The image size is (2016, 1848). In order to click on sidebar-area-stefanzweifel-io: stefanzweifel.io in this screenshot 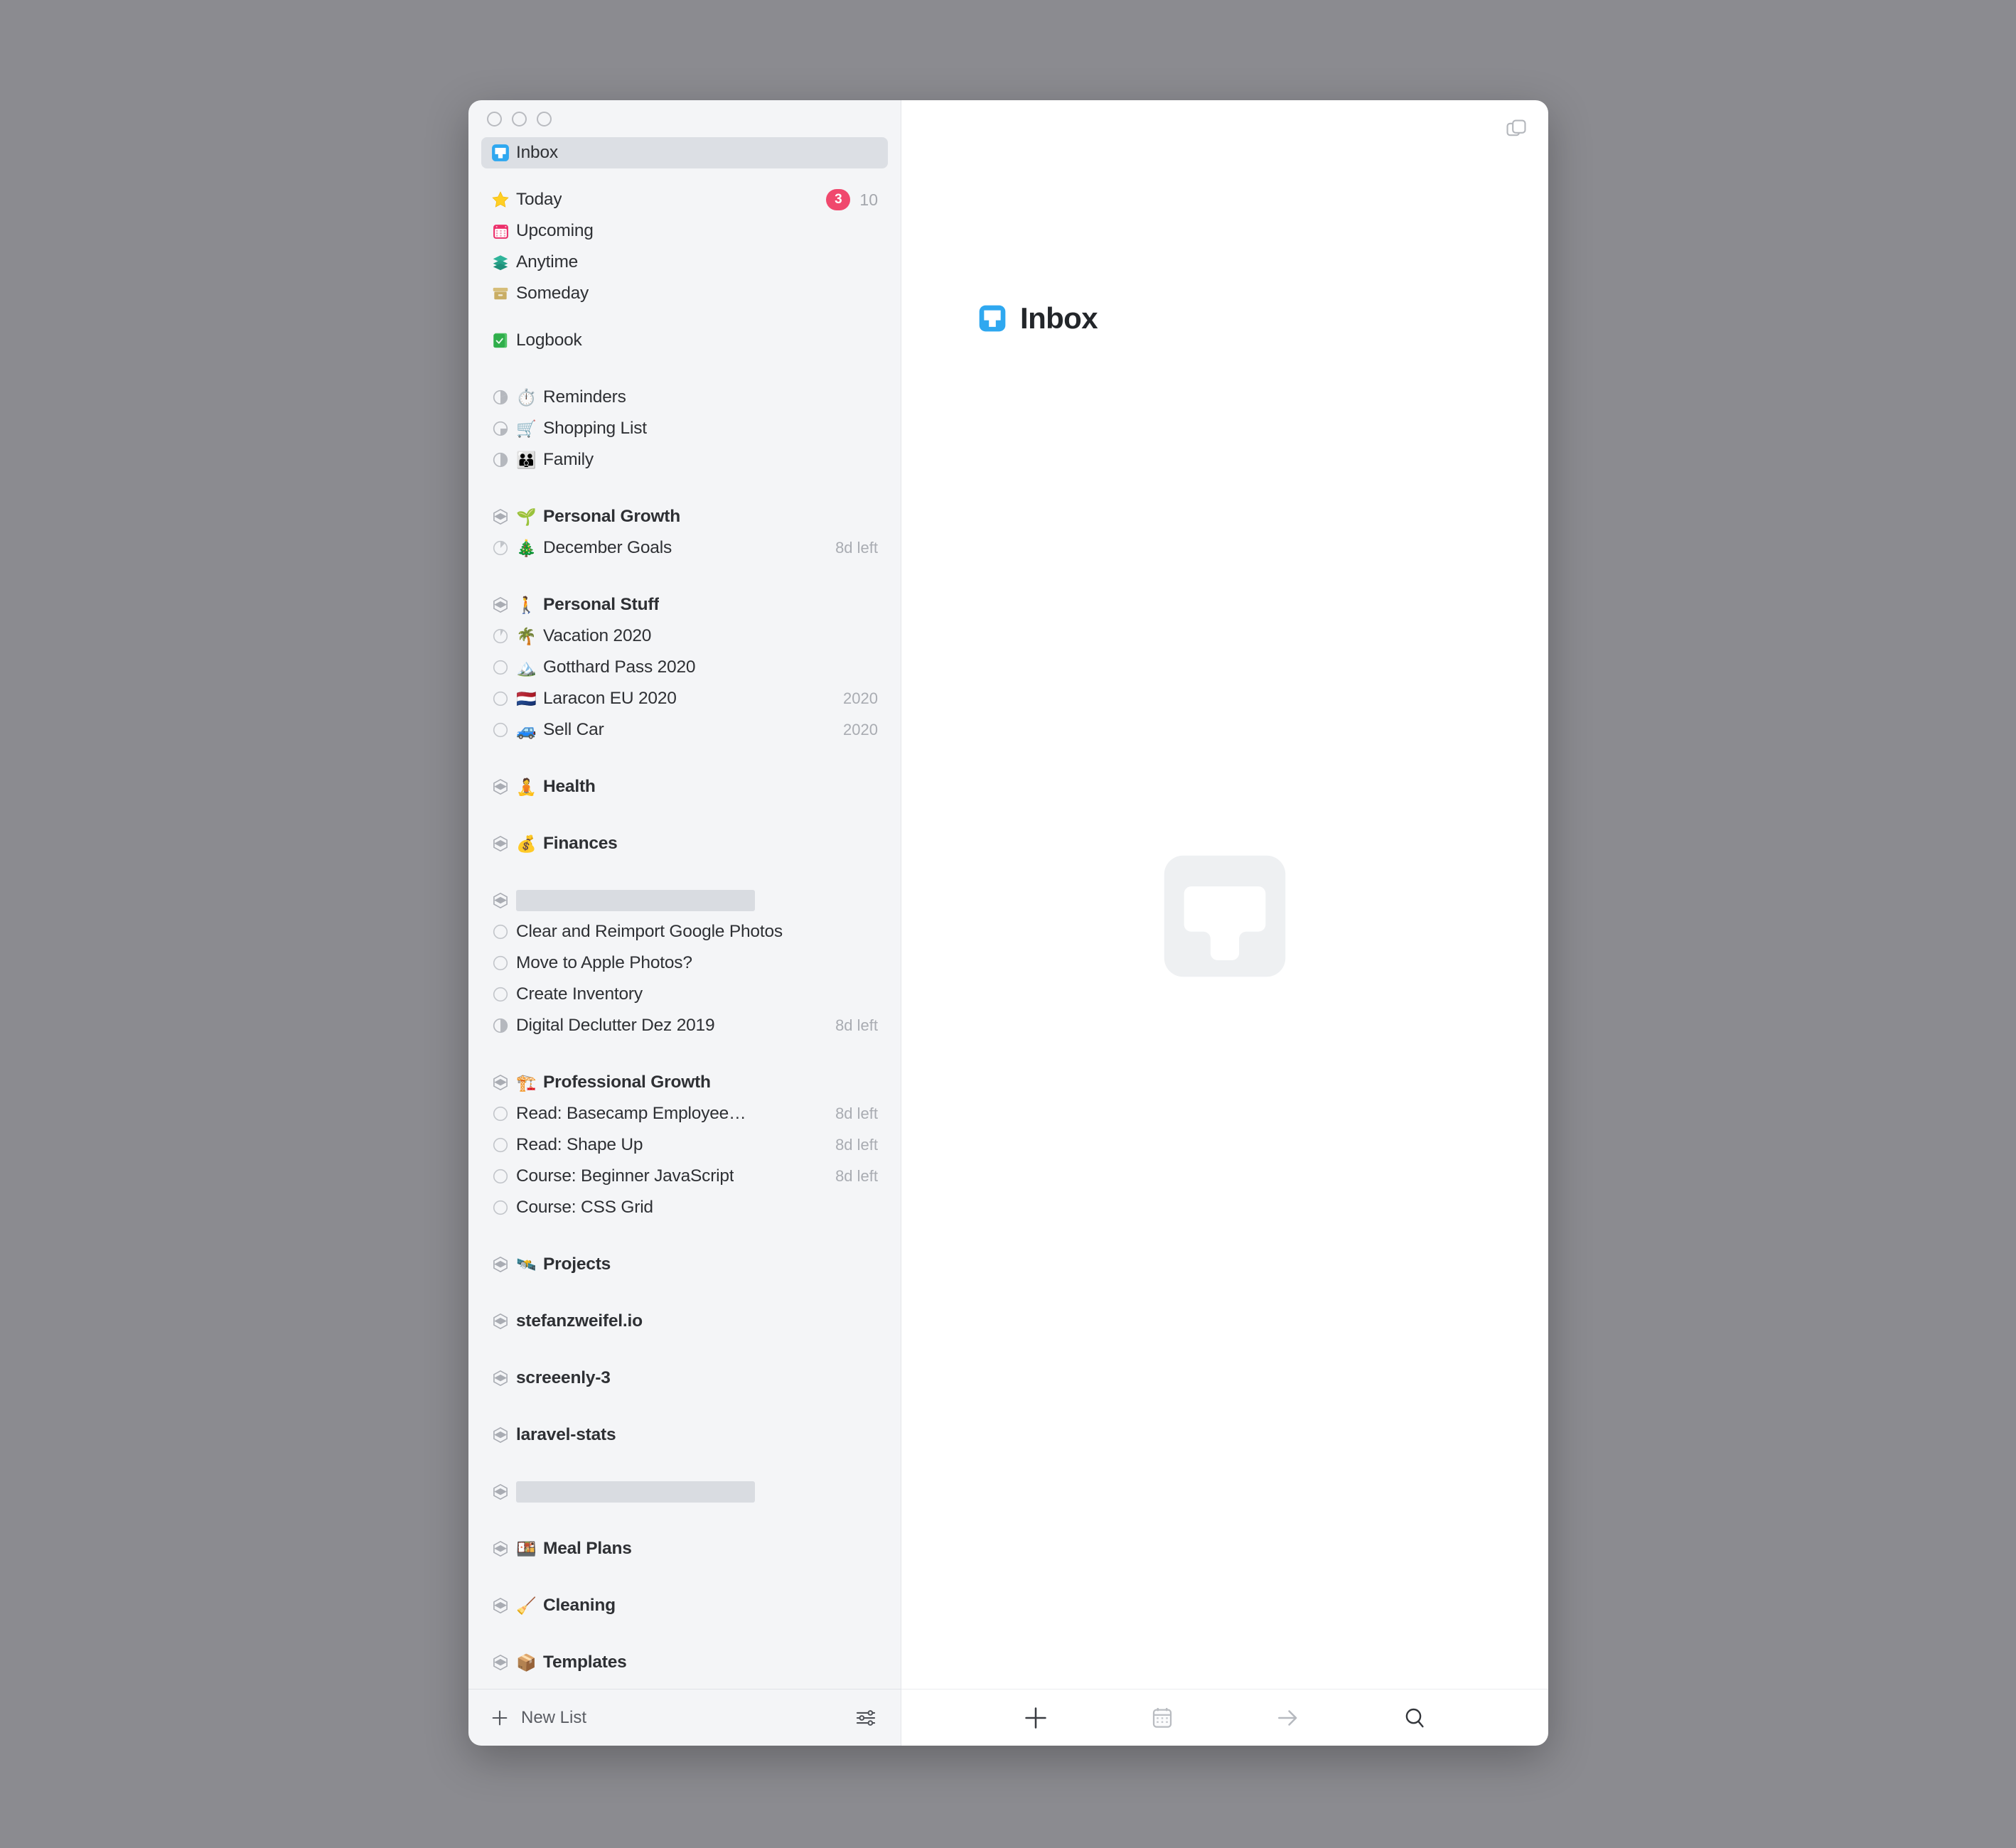, I will do `click(684, 1321)`.